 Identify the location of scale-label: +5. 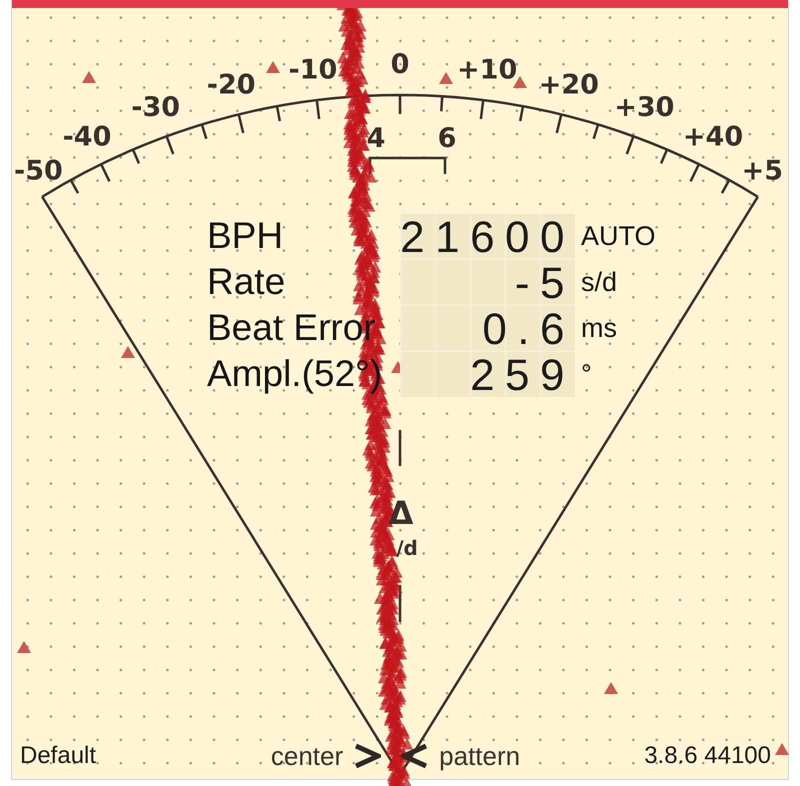
(762, 171).